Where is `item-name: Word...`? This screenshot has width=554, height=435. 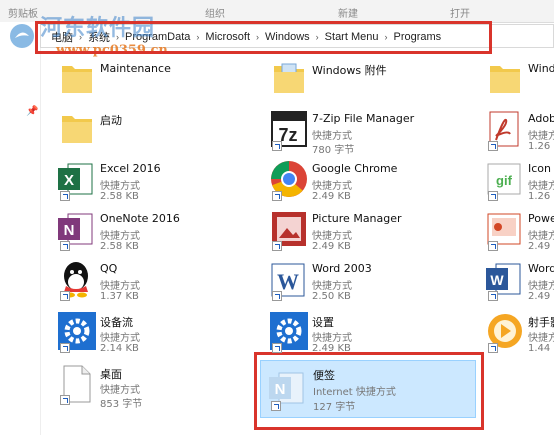 item-name: Word... is located at coordinates (541, 268).